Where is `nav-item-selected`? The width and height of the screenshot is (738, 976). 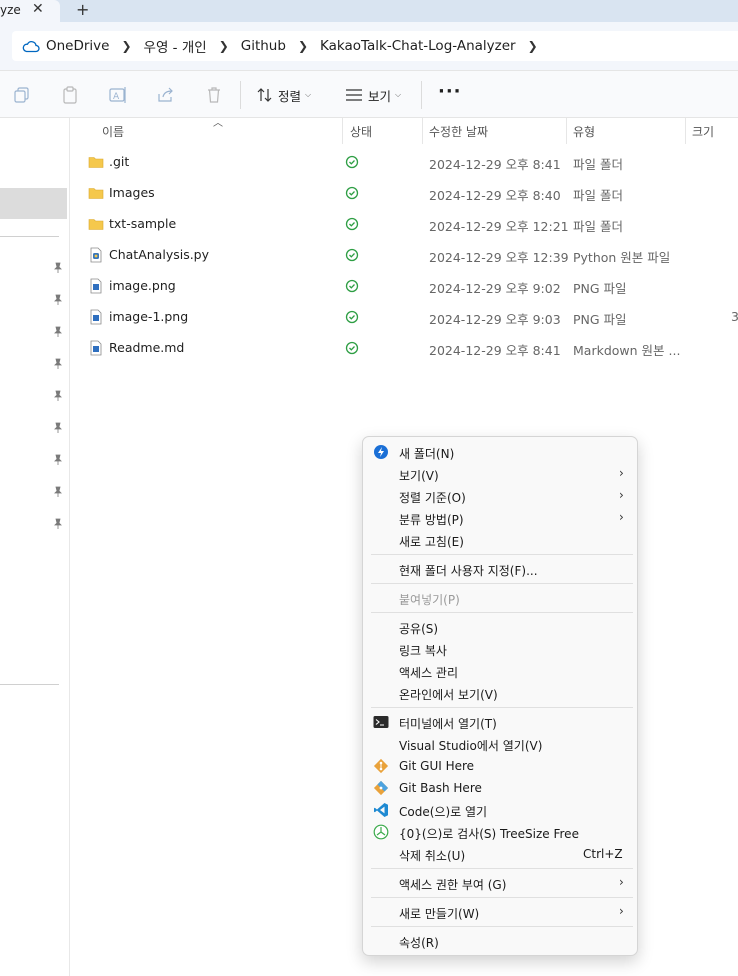
nav-item-selected is located at coordinates (33, 203).